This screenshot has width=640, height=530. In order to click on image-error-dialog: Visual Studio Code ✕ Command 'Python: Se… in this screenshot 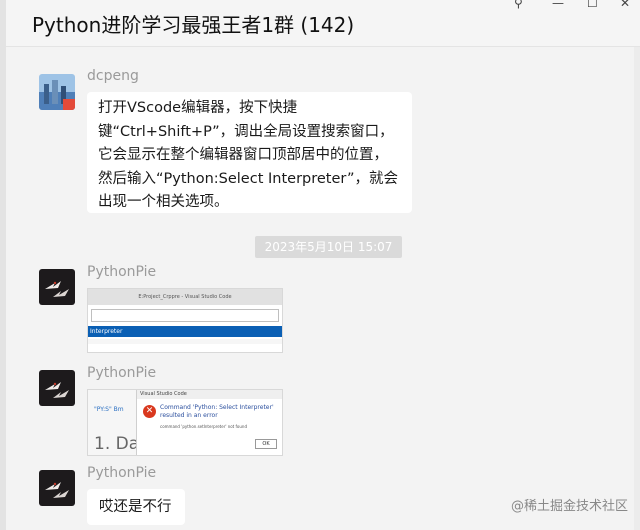, I will do `click(209, 422)`.